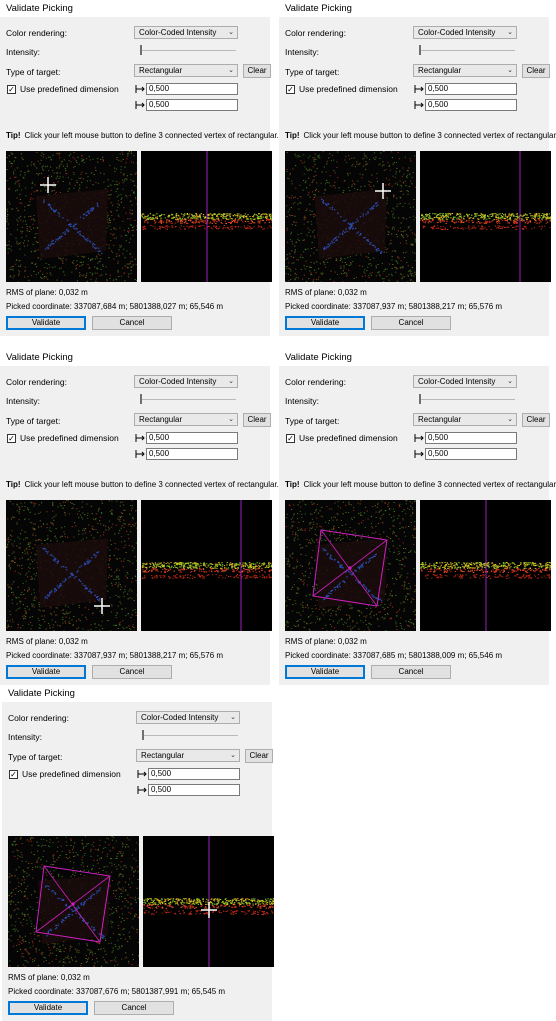 The height and width of the screenshot is (1021, 556). What do you see at coordinates (315, 33) in the screenshot?
I see `color-rendering-label: Color rendering:` at bounding box center [315, 33].